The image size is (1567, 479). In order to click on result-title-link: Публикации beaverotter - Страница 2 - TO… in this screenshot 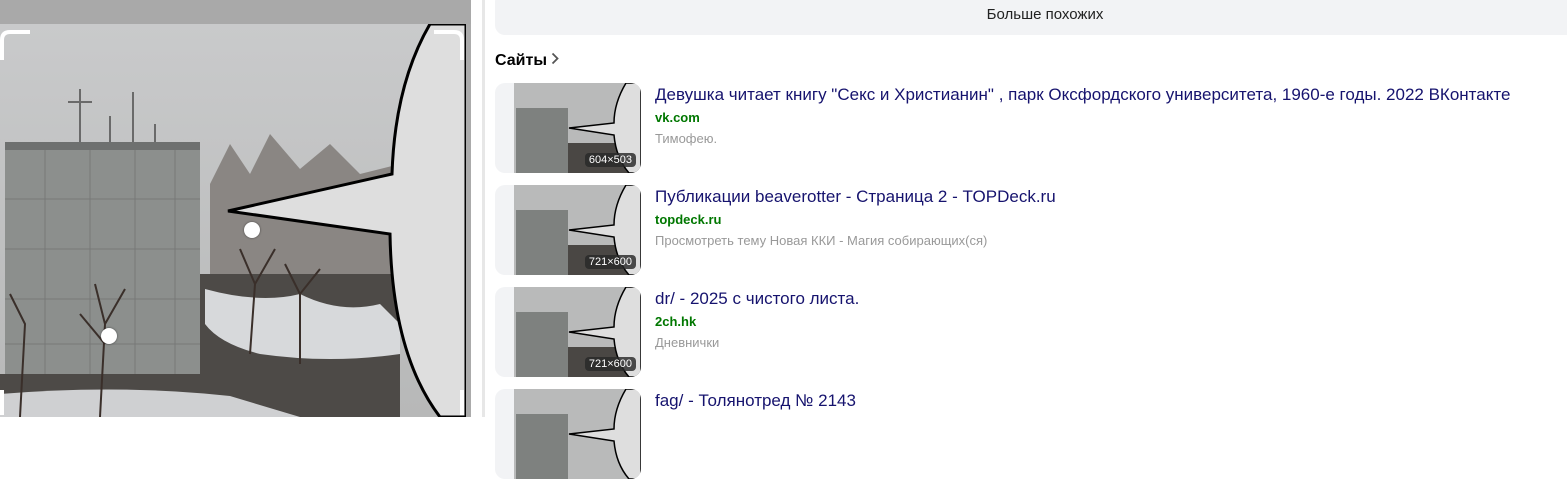, I will do `click(855, 197)`.